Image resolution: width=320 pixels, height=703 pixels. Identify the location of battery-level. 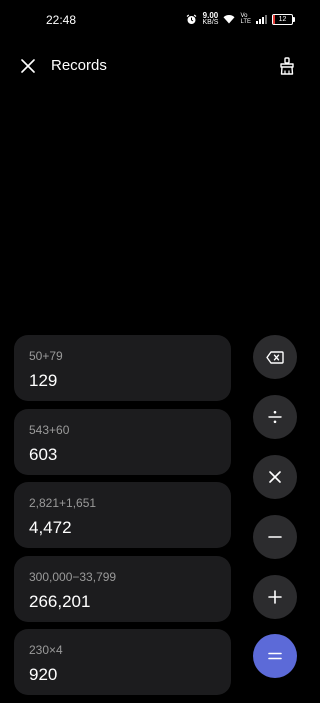
(274, 19).